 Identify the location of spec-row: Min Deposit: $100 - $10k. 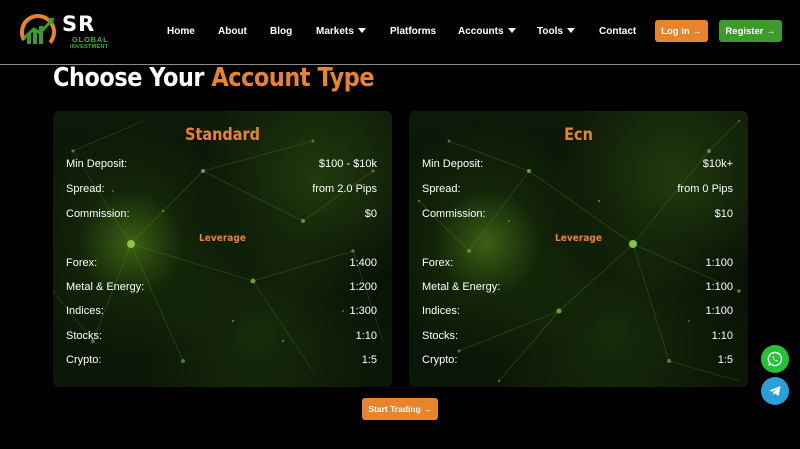
(221, 166).